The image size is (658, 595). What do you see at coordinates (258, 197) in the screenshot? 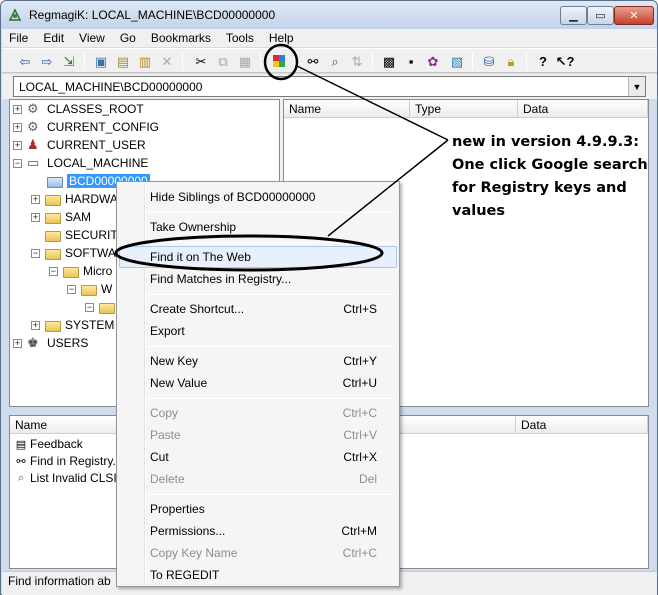
I see `menu-item-hide-siblings: Hide Siblings of BCD00000000` at bounding box center [258, 197].